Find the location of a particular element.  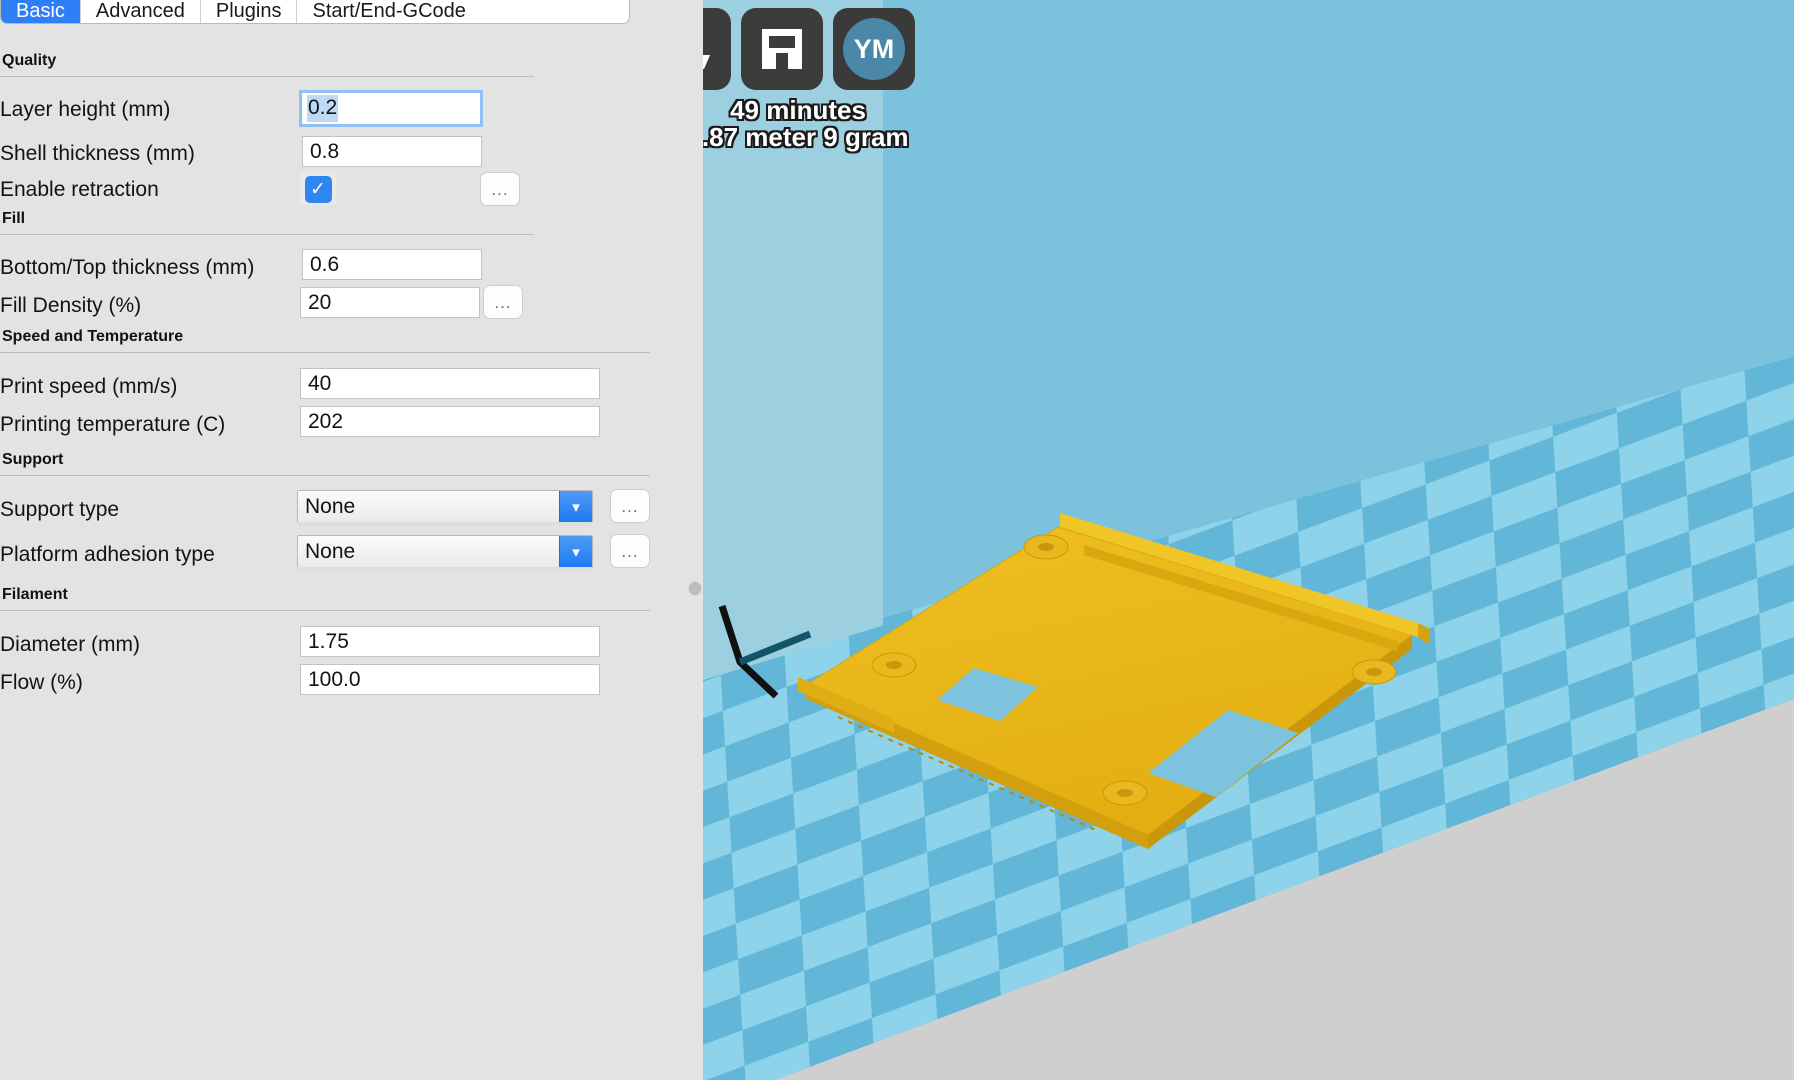

combo-support-type-shadow is located at coordinates (445, 524).